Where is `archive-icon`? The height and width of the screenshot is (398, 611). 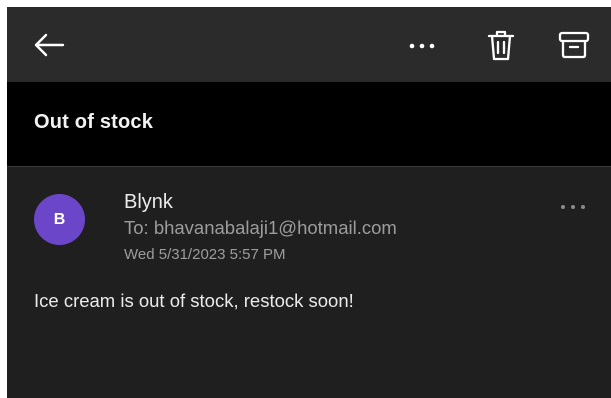 archive-icon is located at coordinates (574, 45).